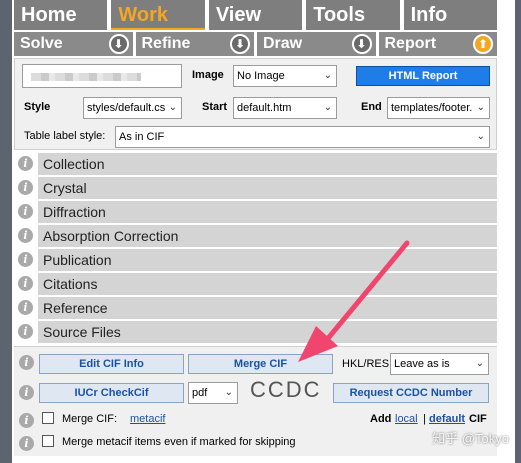 This screenshot has height=463, width=521. Describe the element at coordinates (286, 389) in the screenshot. I see `ccdc-logo: CCDC` at that location.